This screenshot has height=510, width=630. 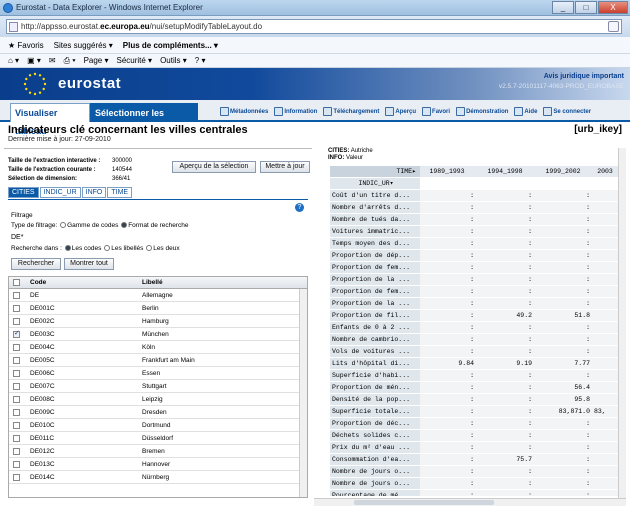 What do you see at coordinates (16, 282) in the screenshot?
I see `select-all-checkbox` at bounding box center [16, 282].